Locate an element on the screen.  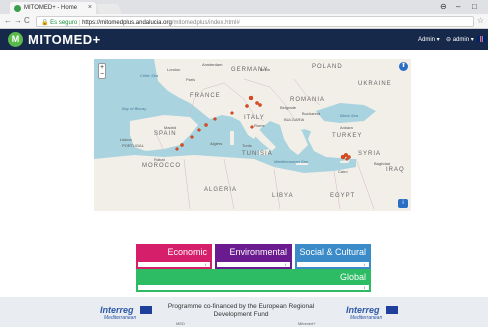
map-label: FRANCE is located at coordinates (205, 96).